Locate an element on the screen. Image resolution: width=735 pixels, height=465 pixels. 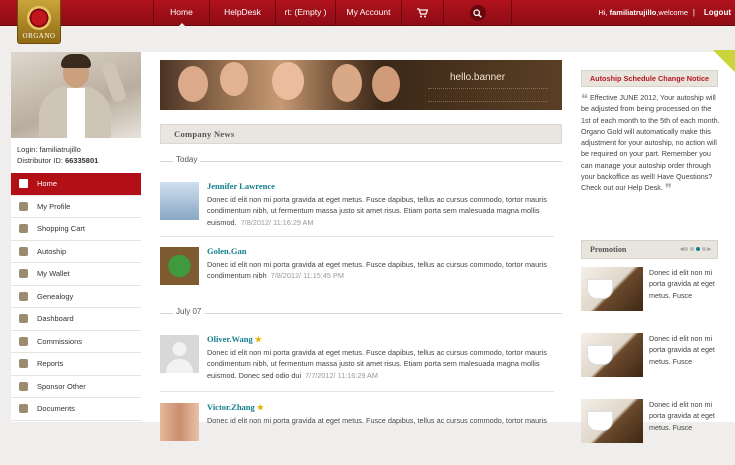
sidebar-item-my-wallet: My Wallet is located at coordinates (76, 274).